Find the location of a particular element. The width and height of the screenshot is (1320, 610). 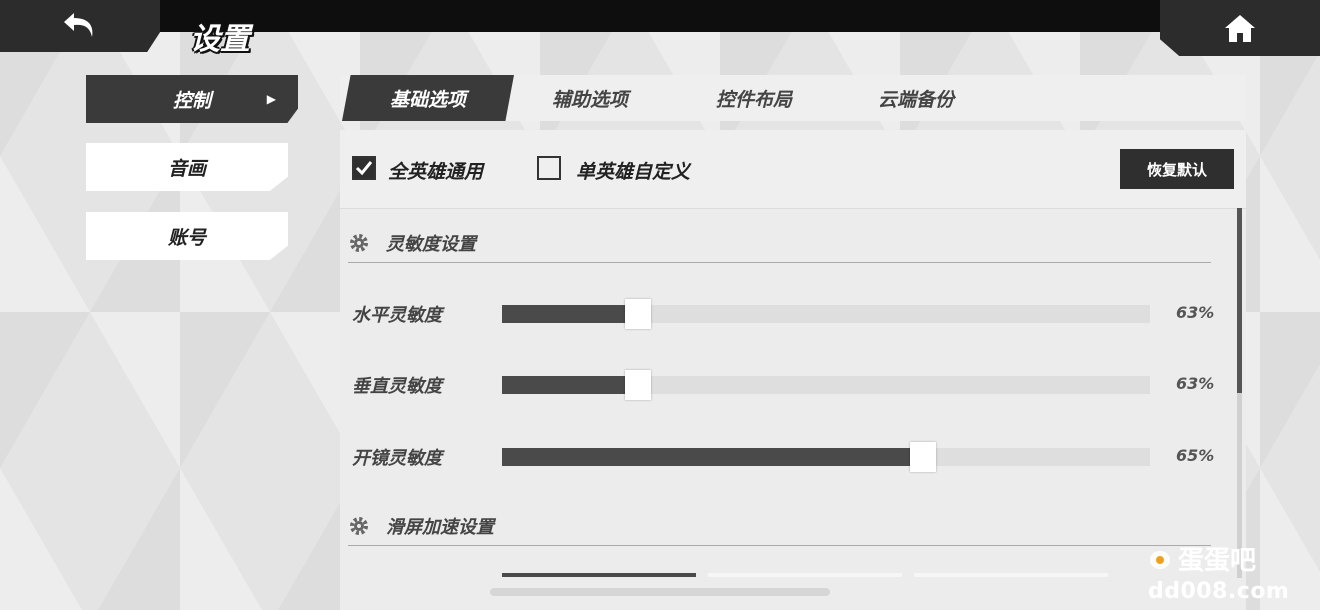

section-title: 滑屏加速设置 is located at coordinates (440, 527).